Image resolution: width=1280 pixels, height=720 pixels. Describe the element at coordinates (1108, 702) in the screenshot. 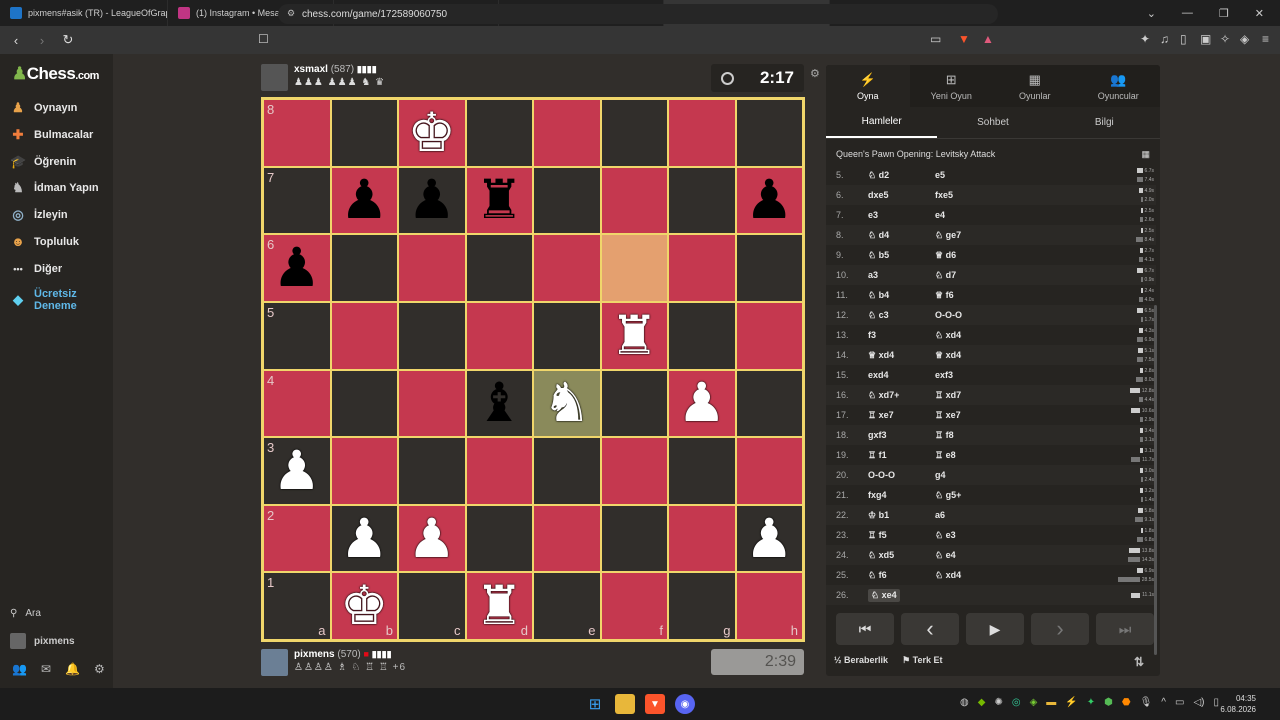

I see `tray-app5-icon: ⬢` at that location.